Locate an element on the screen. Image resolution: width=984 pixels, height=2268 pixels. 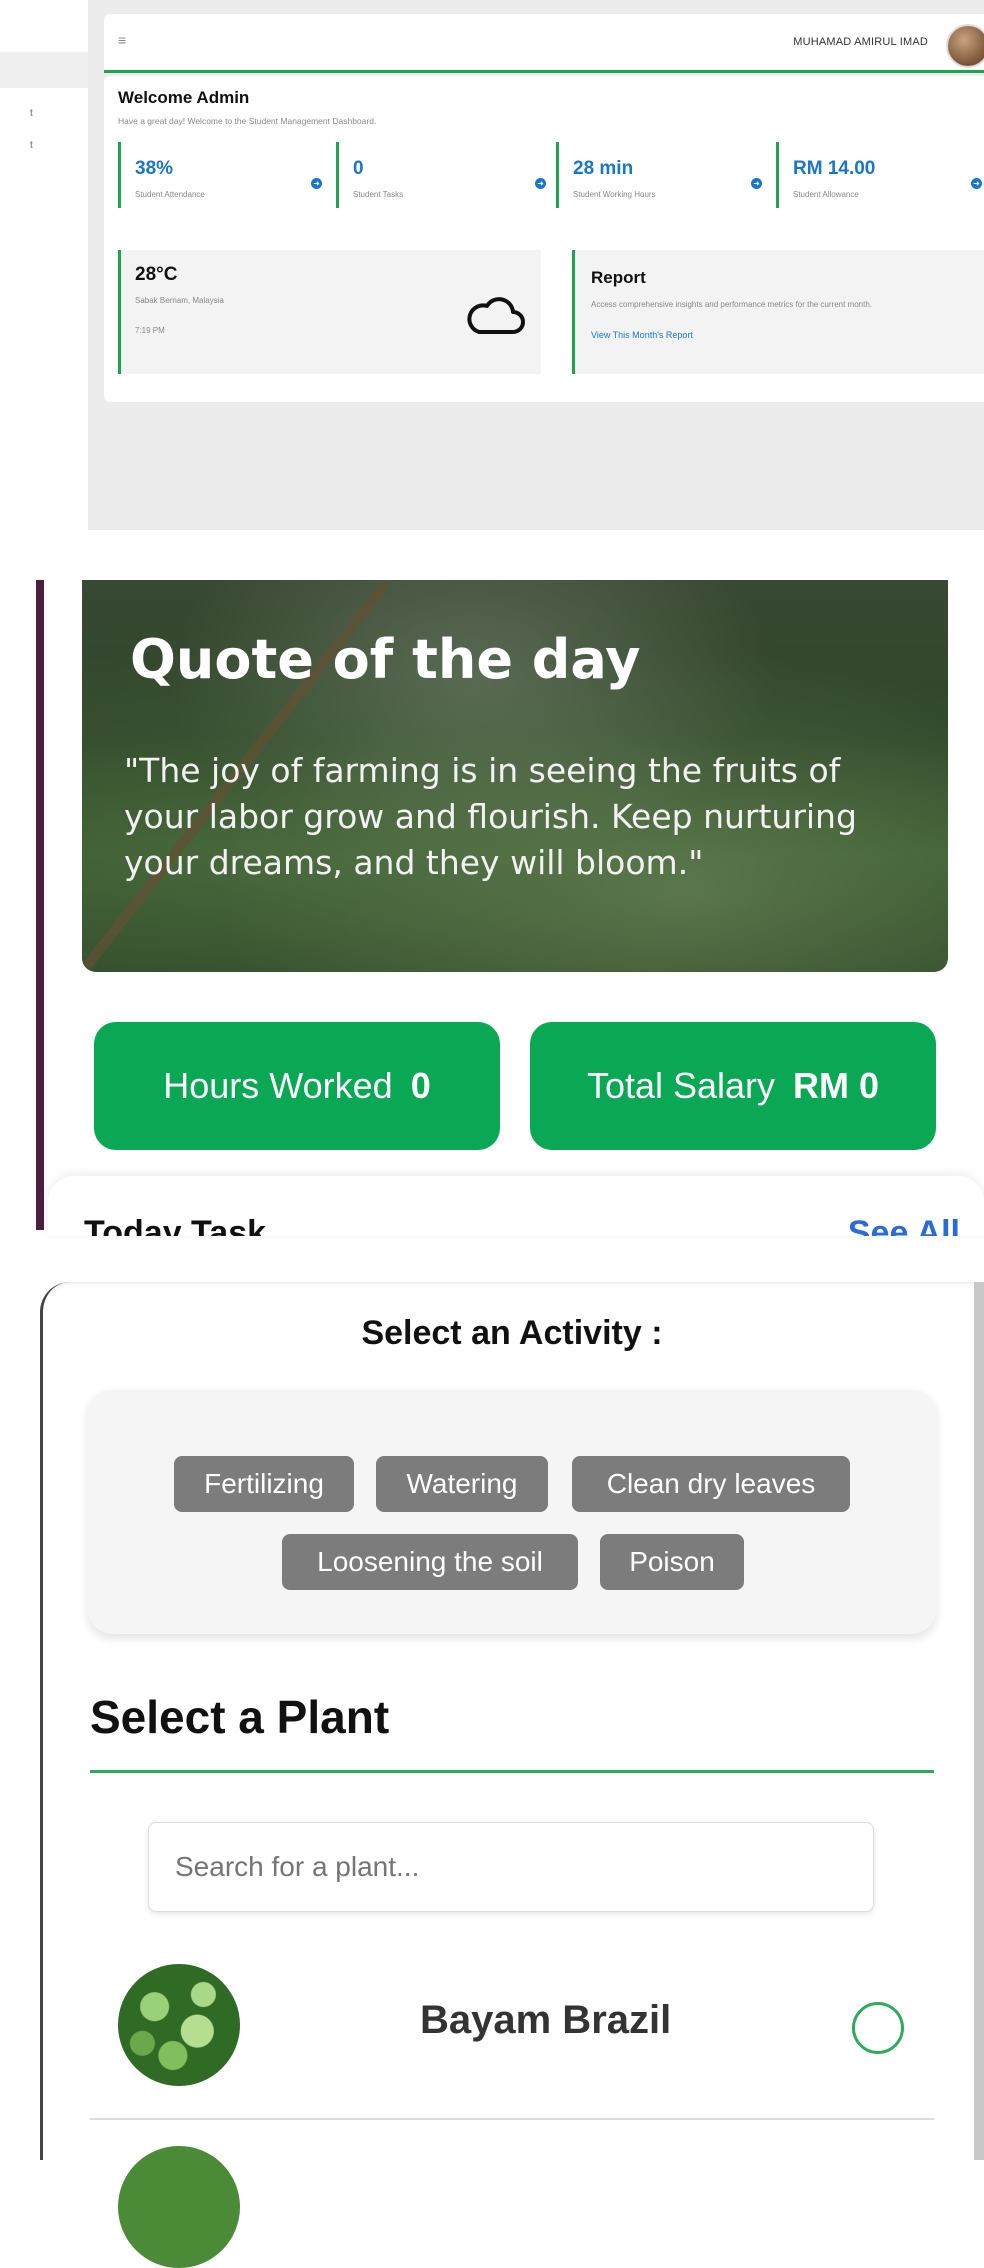
hours-worked-button: Hours Worked 0 is located at coordinates (297, 1086).